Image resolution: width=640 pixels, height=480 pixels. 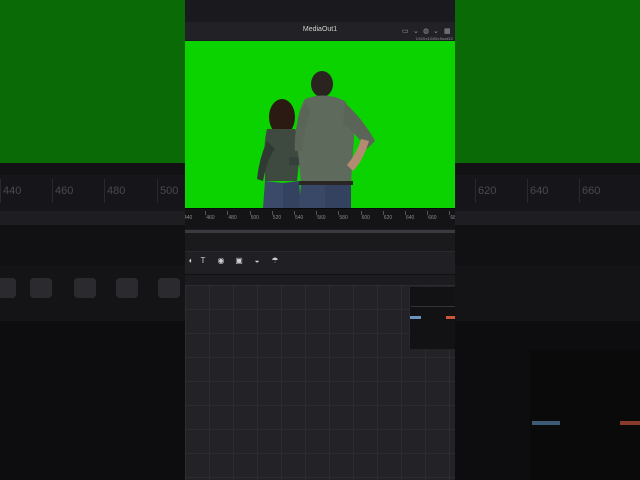 I want to click on keyframe-blue-bar, so click(x=415, y=317).